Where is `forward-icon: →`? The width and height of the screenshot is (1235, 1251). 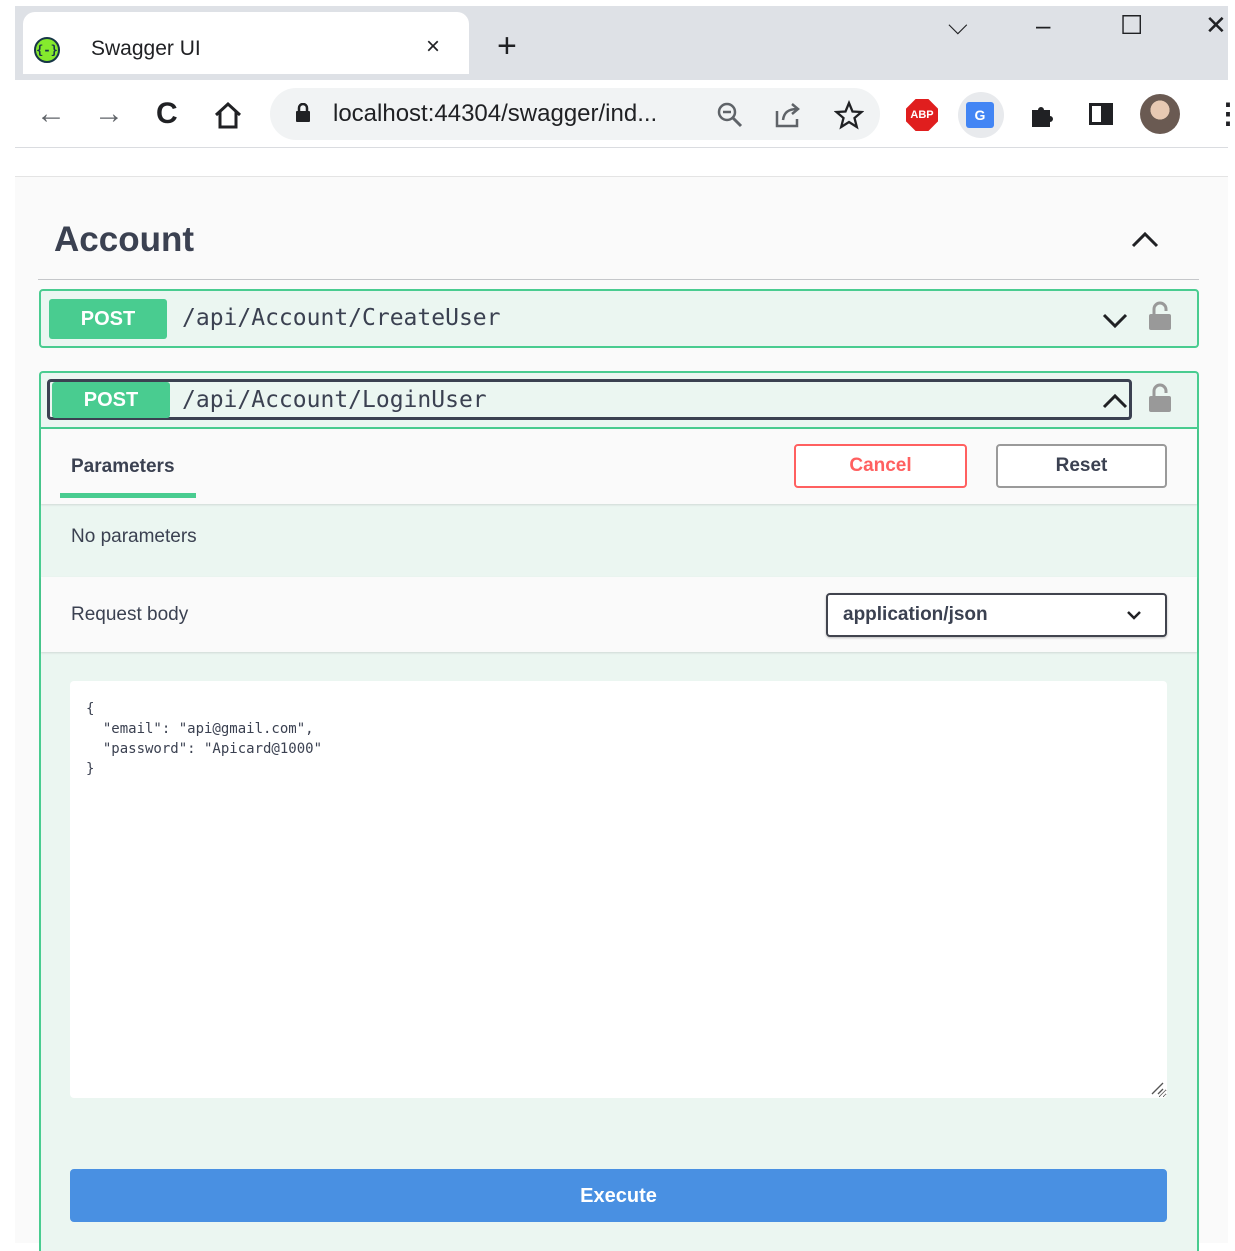 forward-icon: → is located at coordinates (109, 114).